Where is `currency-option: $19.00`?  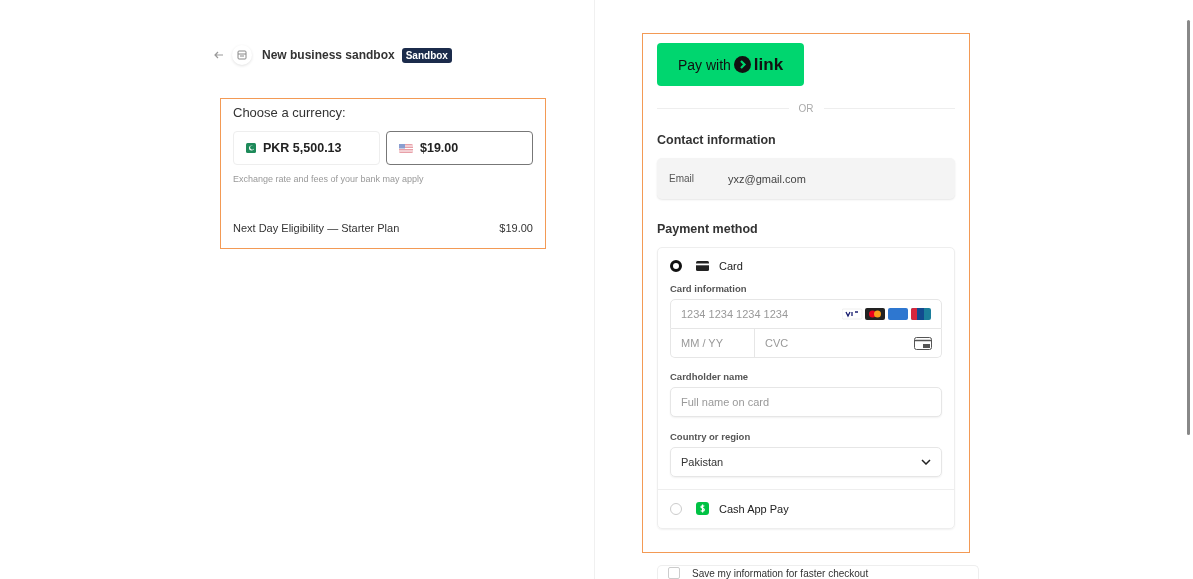
currency-option: $19.00 is located at coordinates (459, 148).